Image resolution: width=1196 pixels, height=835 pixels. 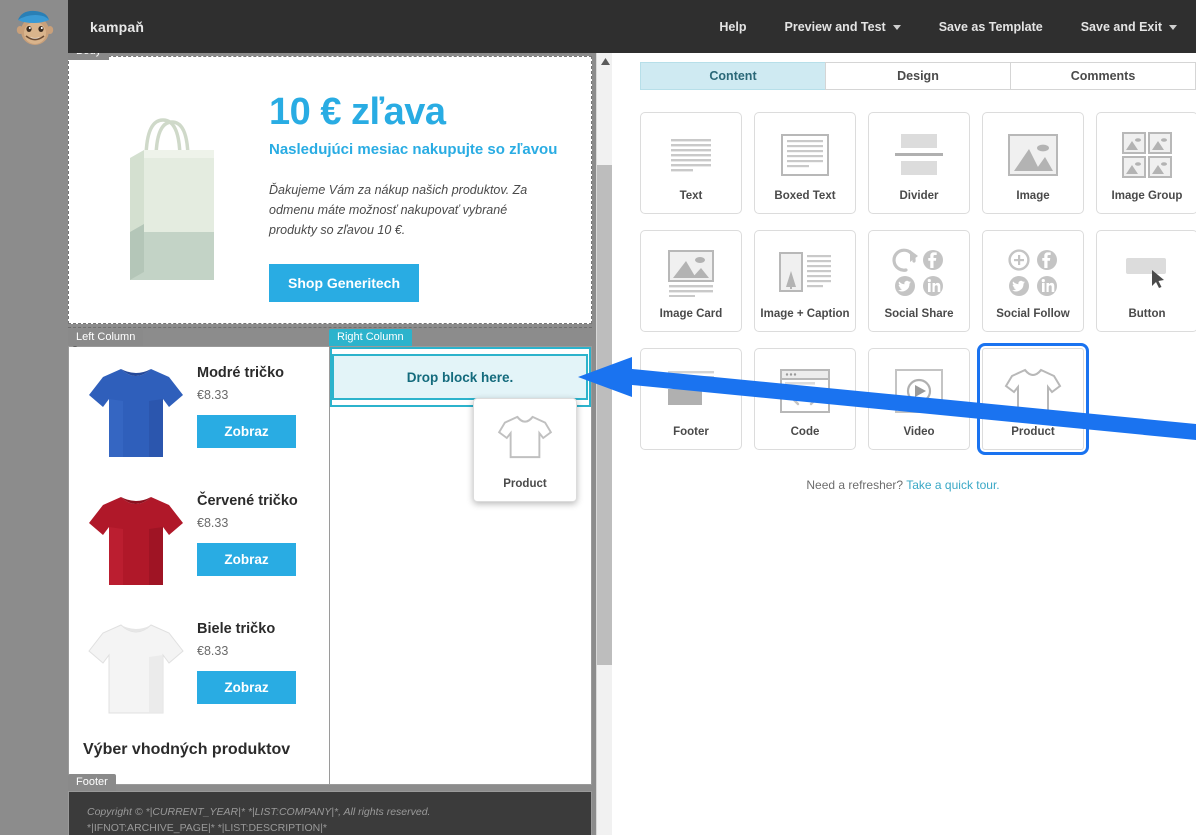 I want to click on block-tile-footer: Footer, so click(x=691, y=399).